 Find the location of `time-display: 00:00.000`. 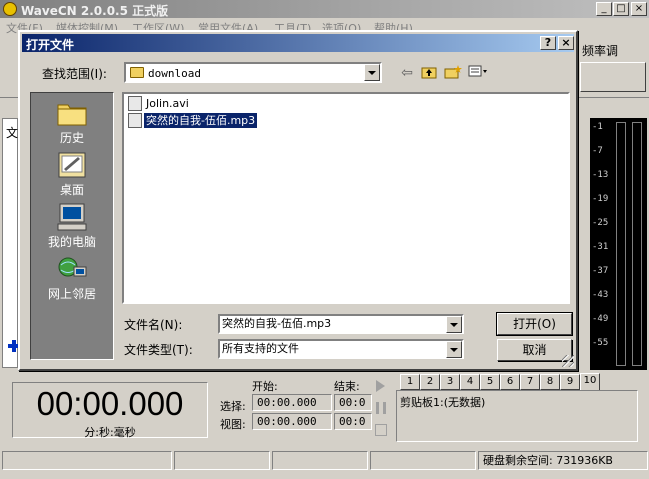

time-display: 00:00.000 is located at coordinates (110, 403).